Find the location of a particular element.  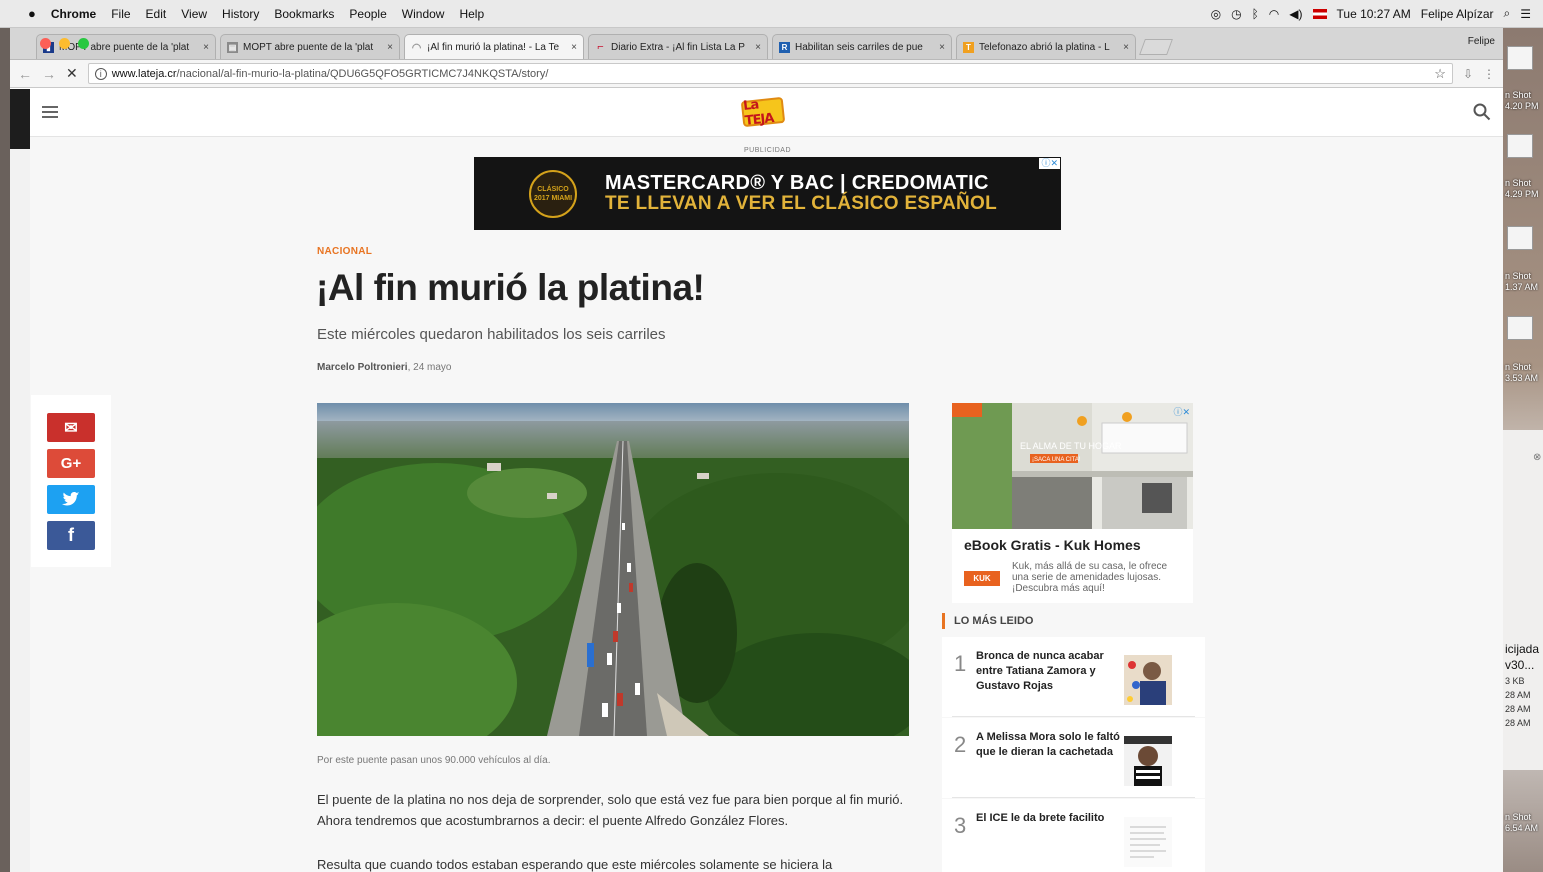

bookmark-star-icon: ☆ is located at coordinates (1440, 74).